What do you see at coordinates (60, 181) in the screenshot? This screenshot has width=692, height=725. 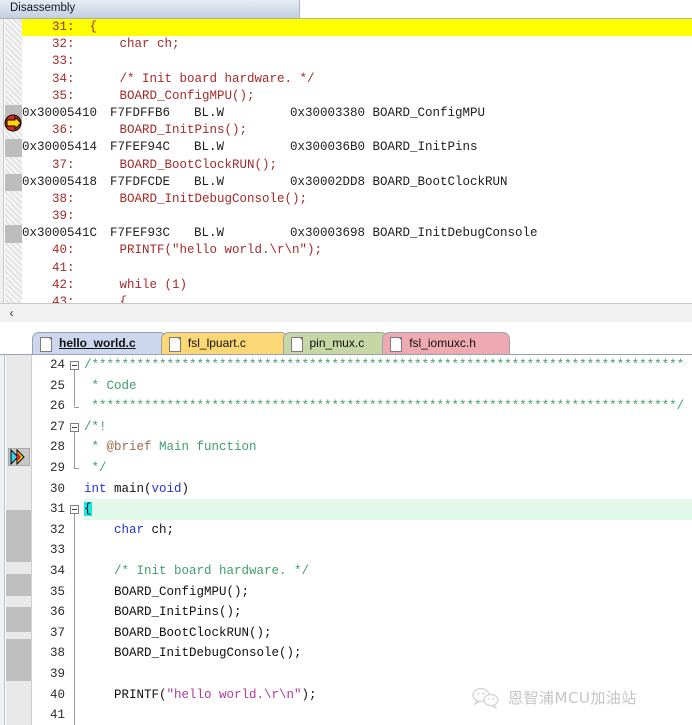 I see `disassembly-address: 0x30005418` at bounding box center [60, 181].